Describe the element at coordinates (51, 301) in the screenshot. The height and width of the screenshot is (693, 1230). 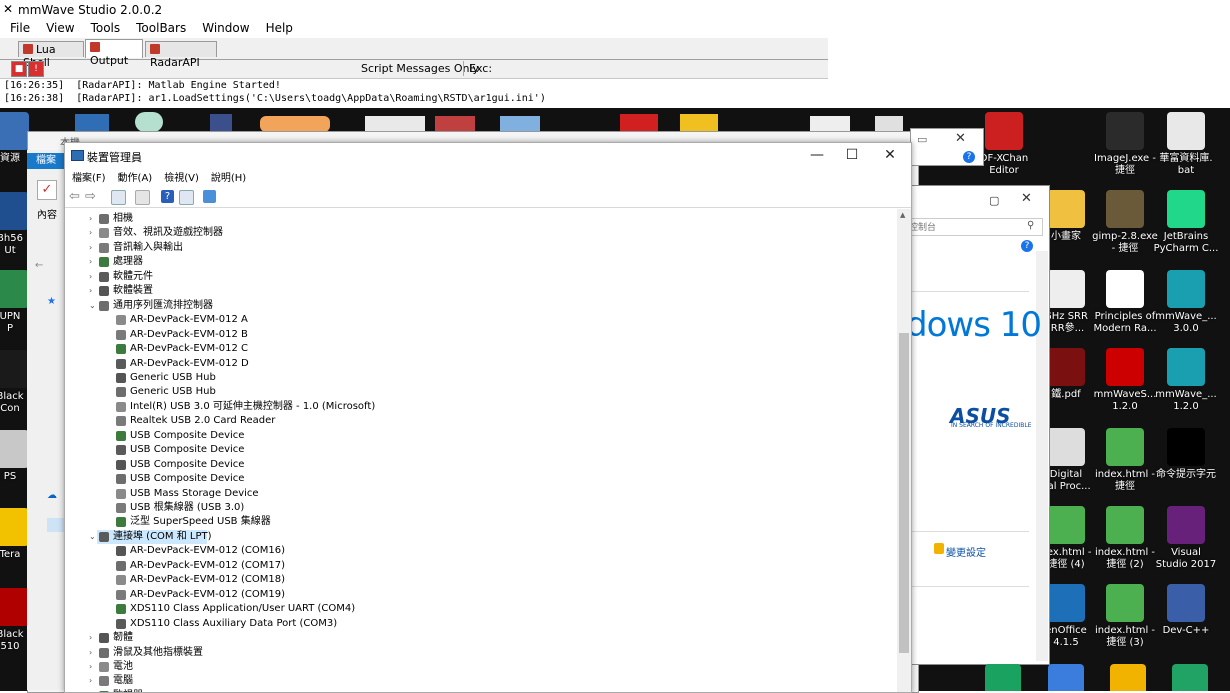
I see `quick-access-star-icon: ★` at that location.